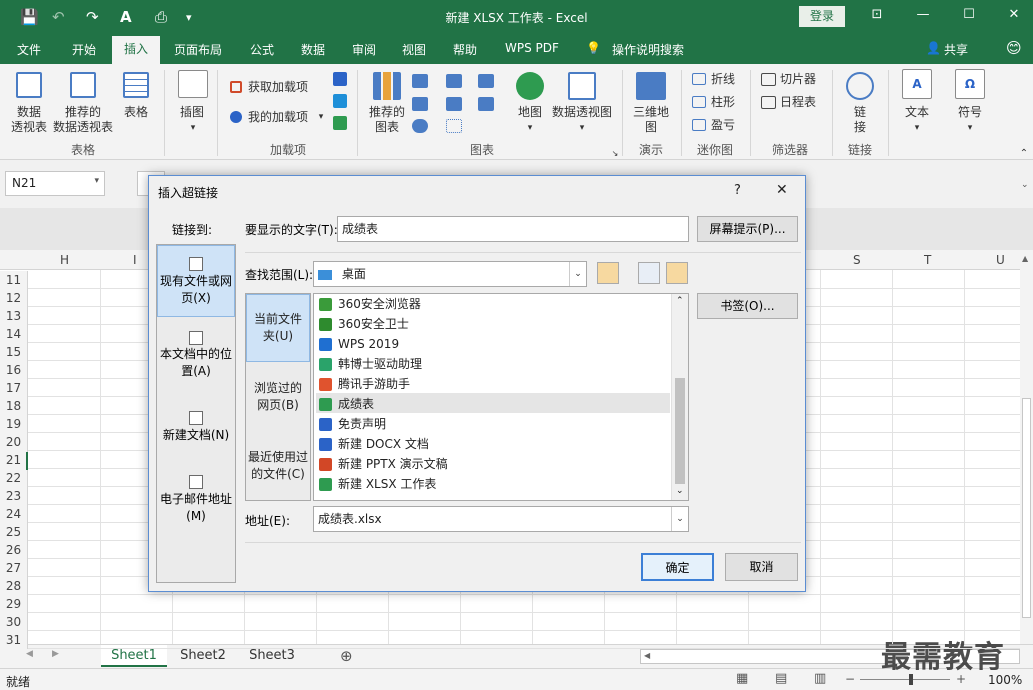 Image resolution: width=1033 pixels, height=690 pixels. Describe the element at coordinates (278, 328) in the screenshot. I see `mid-current-folder: 当前文件 夹(U)` at that location.